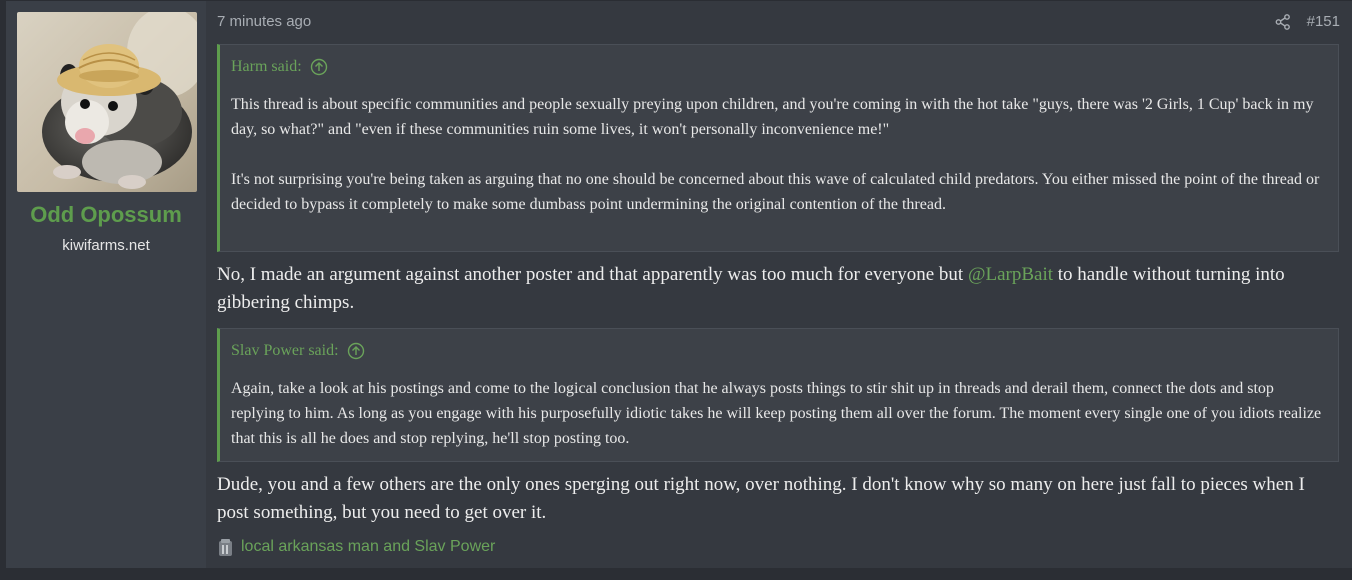 This screenshot has height=580, width=1352. I want to click on quote-author-link: Harm said:, so click(279, 67).